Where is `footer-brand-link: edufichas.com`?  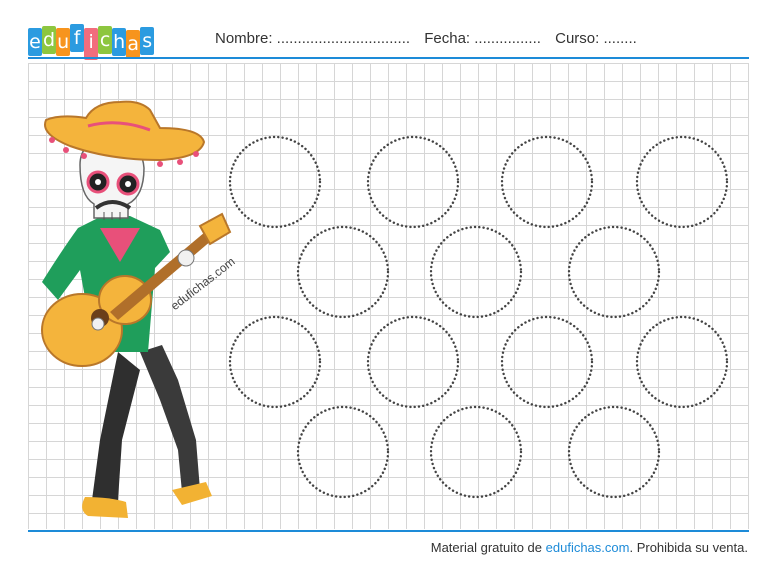 footer-brand-link: edufichas.com is located at coordinates (588, 547).